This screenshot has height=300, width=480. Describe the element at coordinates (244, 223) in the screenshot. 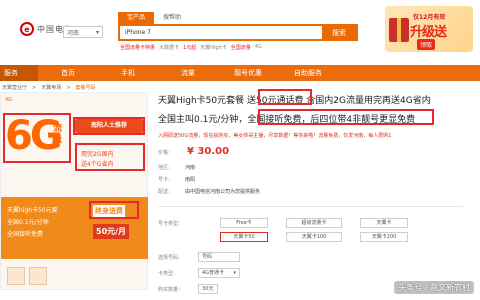

I see `option-free-card: Free卡` at that location.